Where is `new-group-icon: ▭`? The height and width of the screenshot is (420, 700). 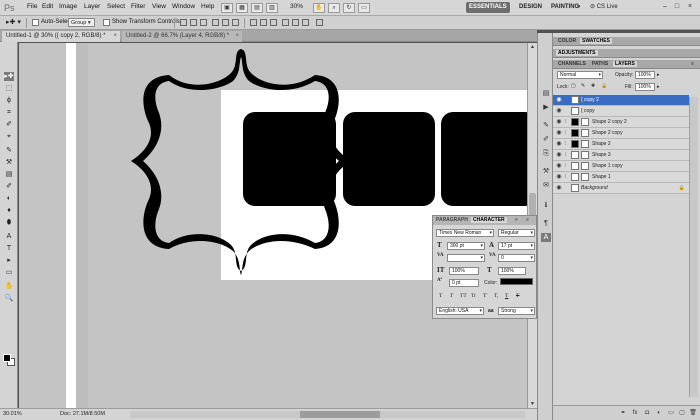 new-group-icon: ▭ is located at coordinates (671, 413).